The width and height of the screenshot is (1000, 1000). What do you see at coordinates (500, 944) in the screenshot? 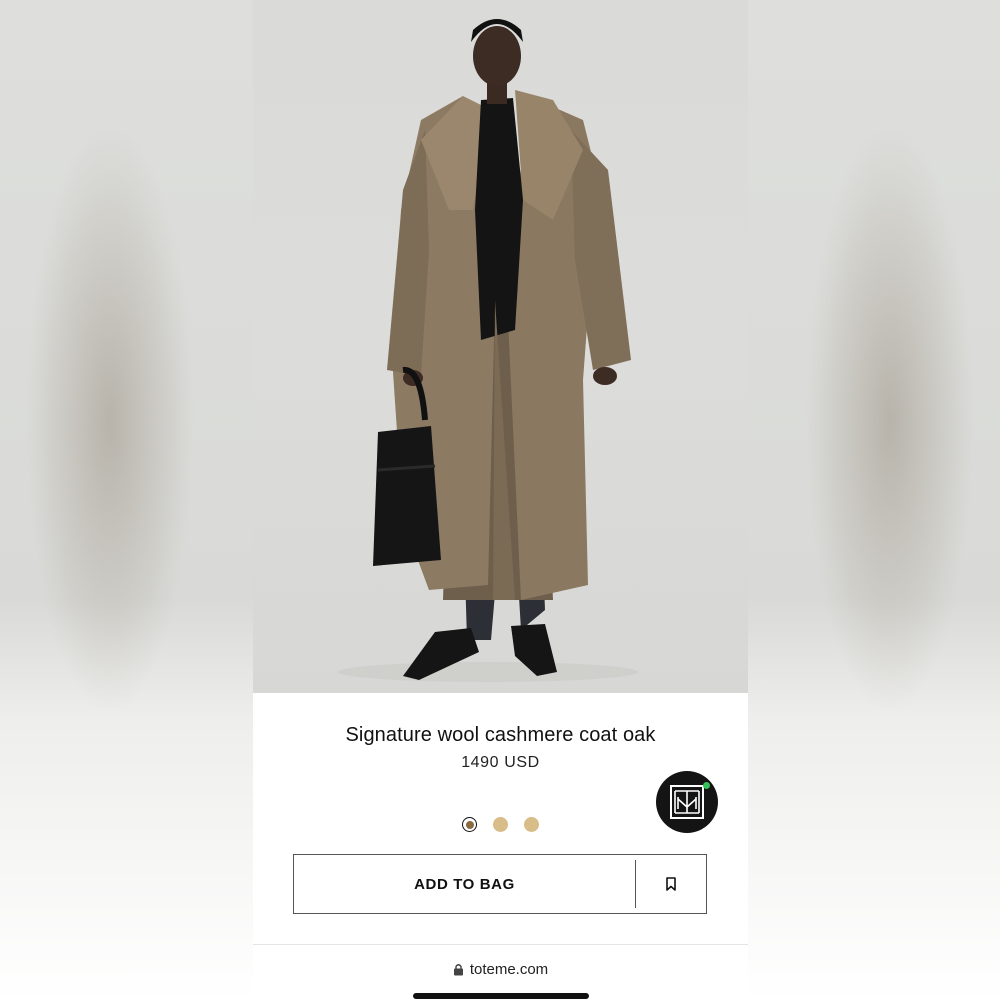
I see `divider` at bounding box center [500, 944].